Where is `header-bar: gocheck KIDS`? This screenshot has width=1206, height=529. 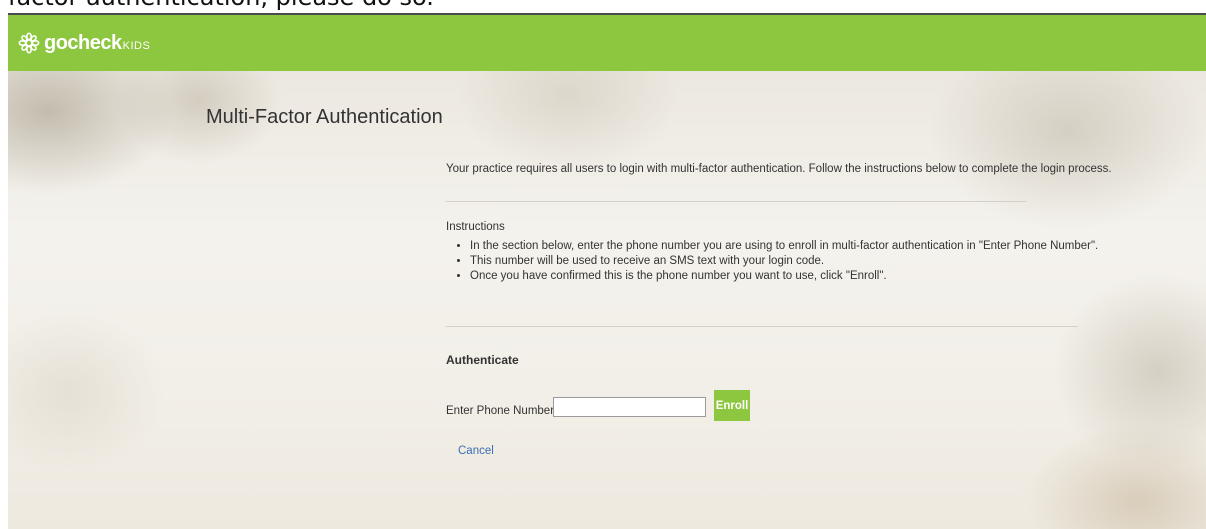 header-bar: gocheck KIDS is located at coordinates (607, 43).